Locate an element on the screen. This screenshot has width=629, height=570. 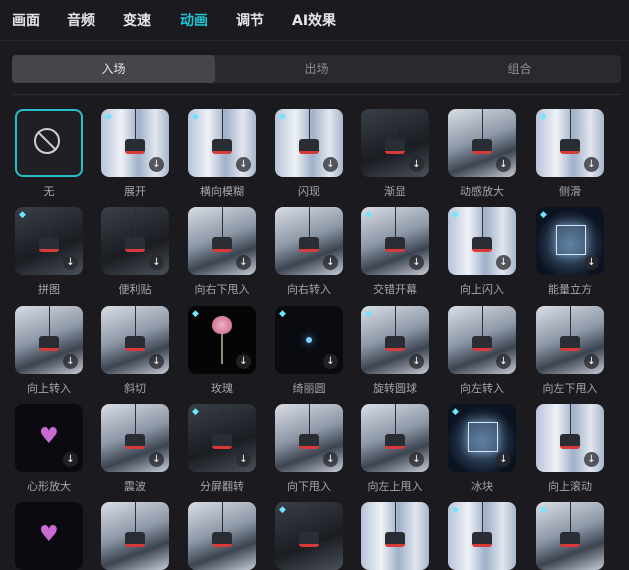
no-effect-icon is located at coordinates (47, 141).